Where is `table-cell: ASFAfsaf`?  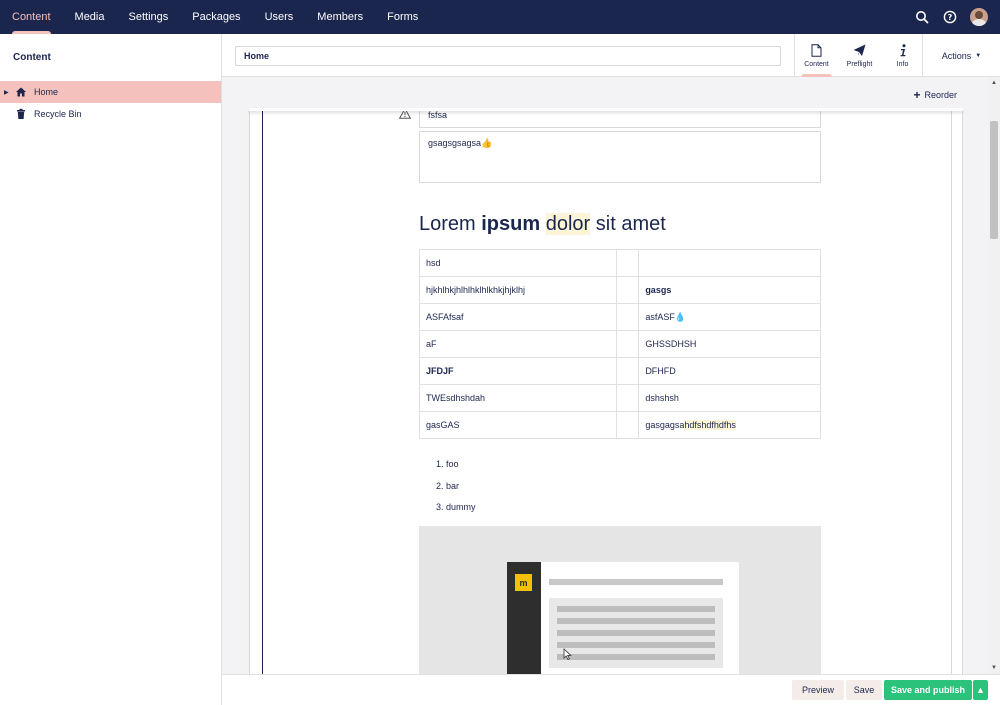
table-cell: ASFAfsaf is located at coordinates (518, 317).